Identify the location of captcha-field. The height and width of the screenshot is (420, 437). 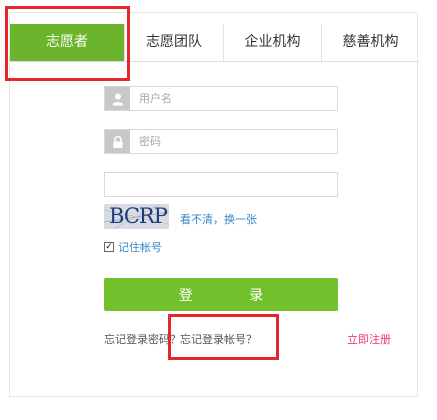
(221, 184).